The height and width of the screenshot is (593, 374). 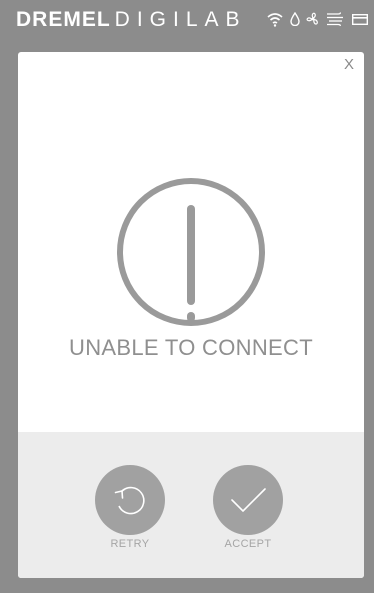 I want to click on top-bar: DREMEL DIGILAB, so click(x=187, y=20).